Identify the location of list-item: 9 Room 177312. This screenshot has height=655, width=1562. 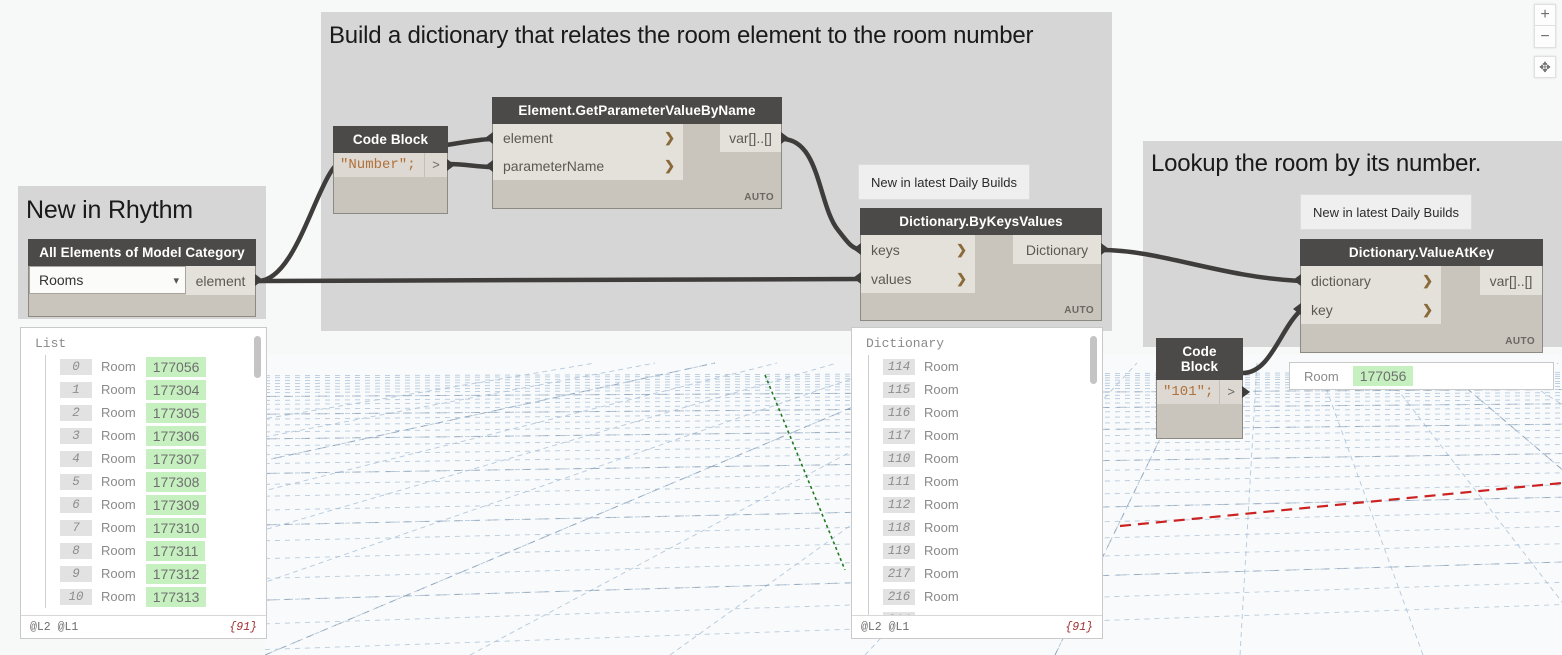
(163, 573).